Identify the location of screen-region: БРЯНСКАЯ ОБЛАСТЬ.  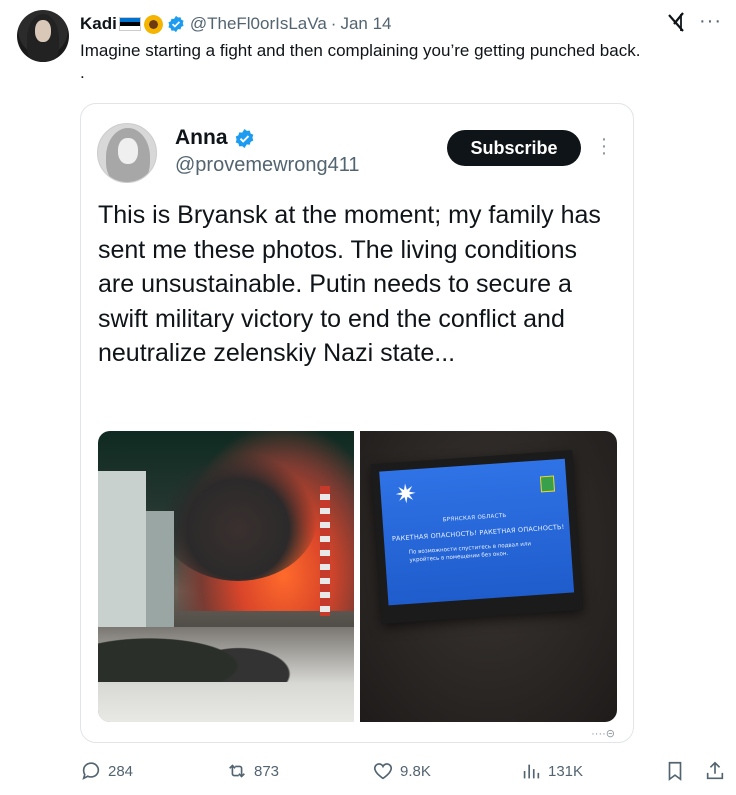
(474, 518).